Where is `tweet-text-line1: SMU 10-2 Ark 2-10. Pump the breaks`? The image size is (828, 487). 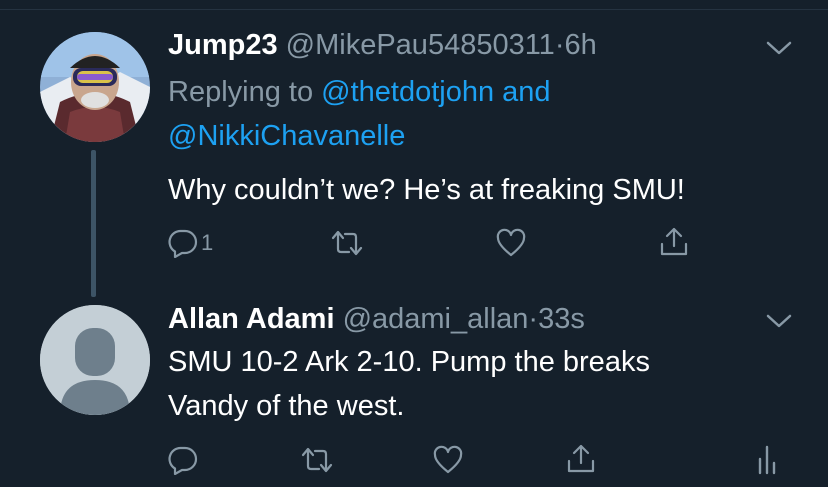 tweet-text-line1: SMU 10-2 Ark 2-10. Pump the breaks is located at coordinates (409, 362).